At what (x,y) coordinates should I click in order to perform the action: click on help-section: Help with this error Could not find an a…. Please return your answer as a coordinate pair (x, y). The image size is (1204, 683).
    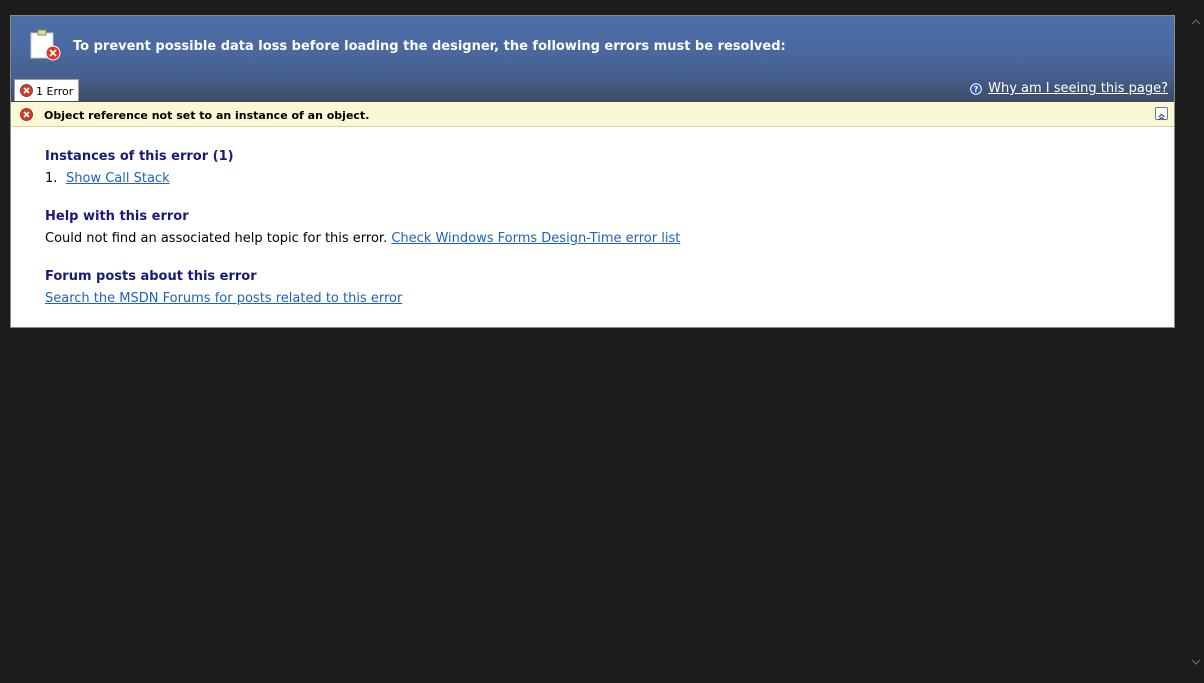
    Looking at the image, I should click on (609, 228).